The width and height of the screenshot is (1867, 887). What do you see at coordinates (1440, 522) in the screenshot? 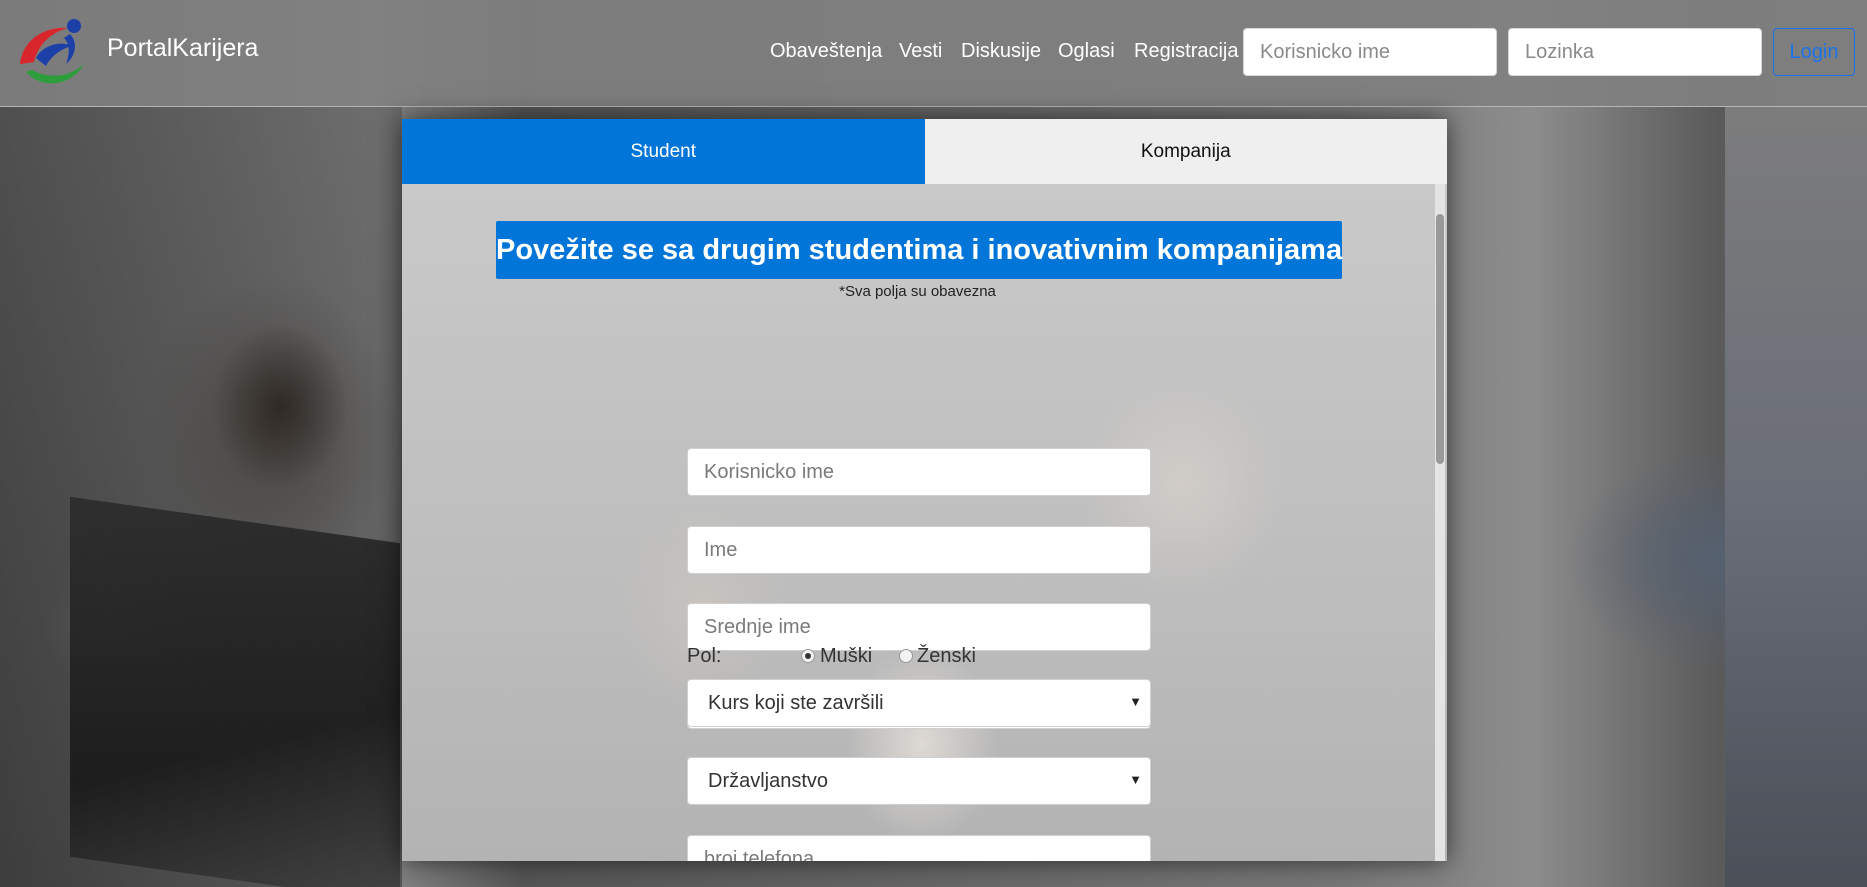
I see `form-scrollbar` at bounding box center [1440, 522].